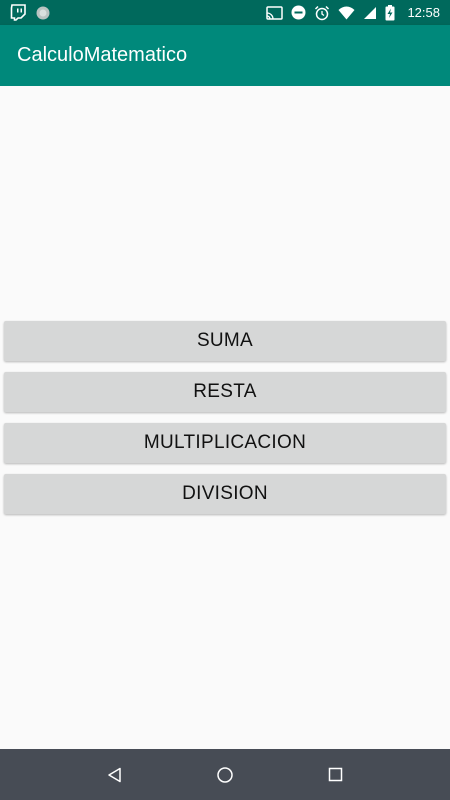  I want to click on status-bar: 12:58, so click(225, 12).